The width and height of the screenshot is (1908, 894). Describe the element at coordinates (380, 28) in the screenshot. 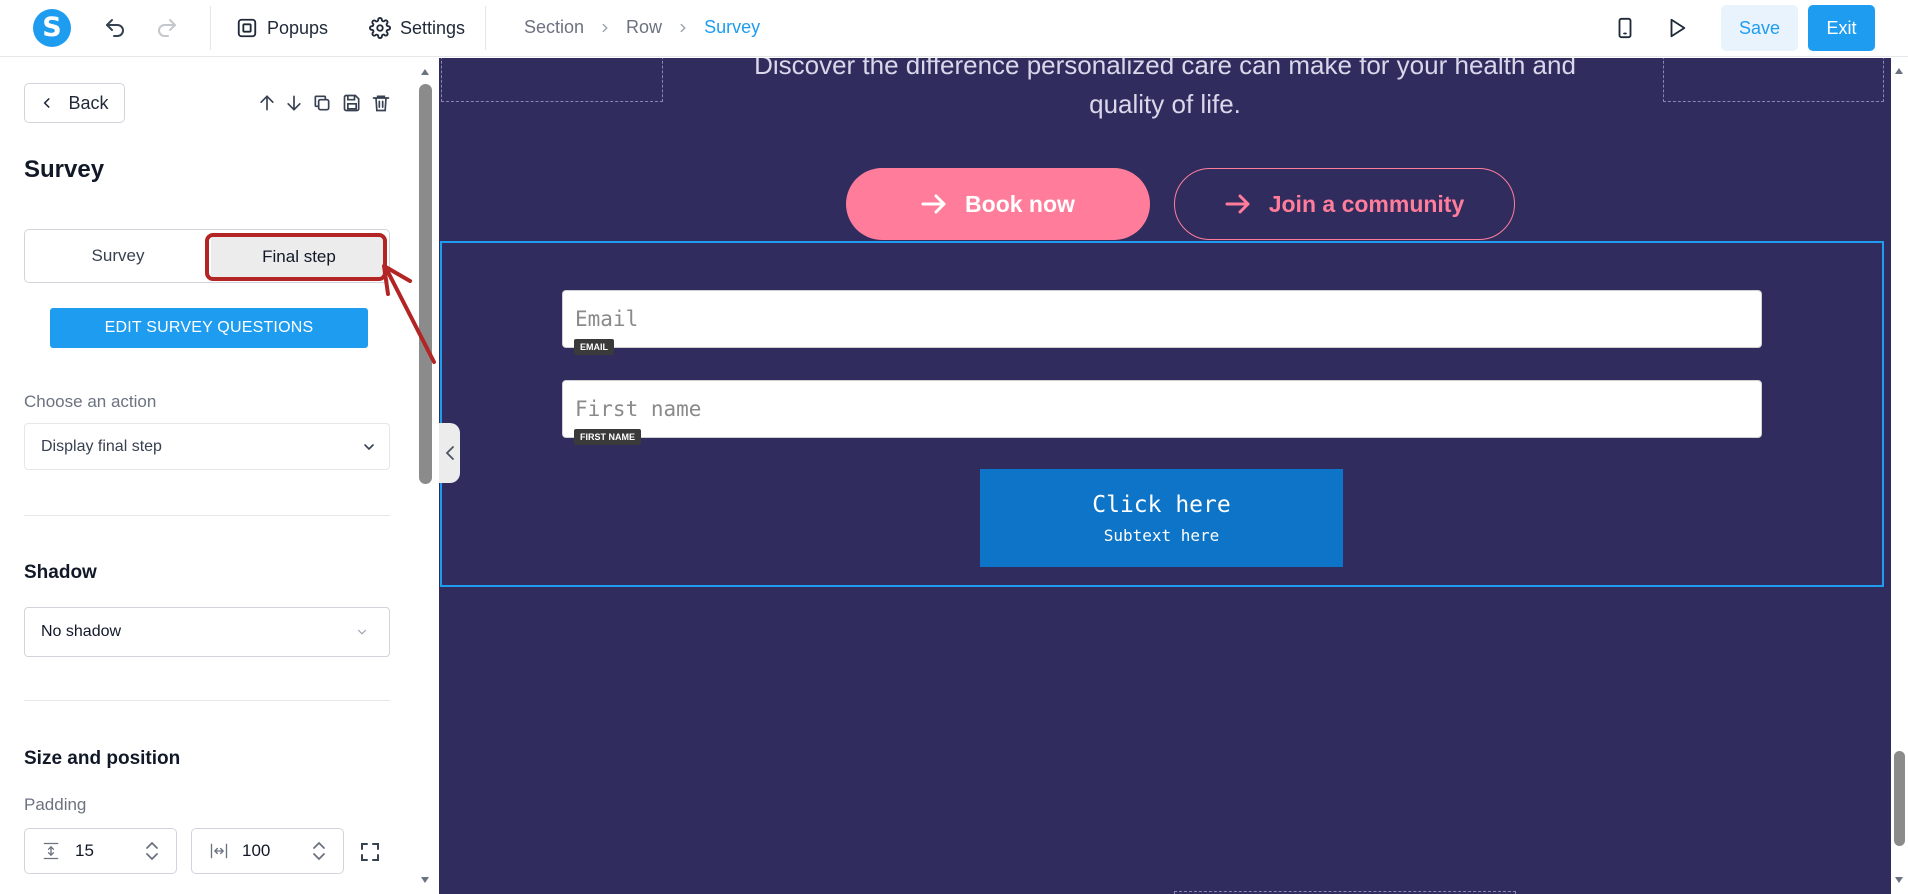

I see `gear-icon` at that location.